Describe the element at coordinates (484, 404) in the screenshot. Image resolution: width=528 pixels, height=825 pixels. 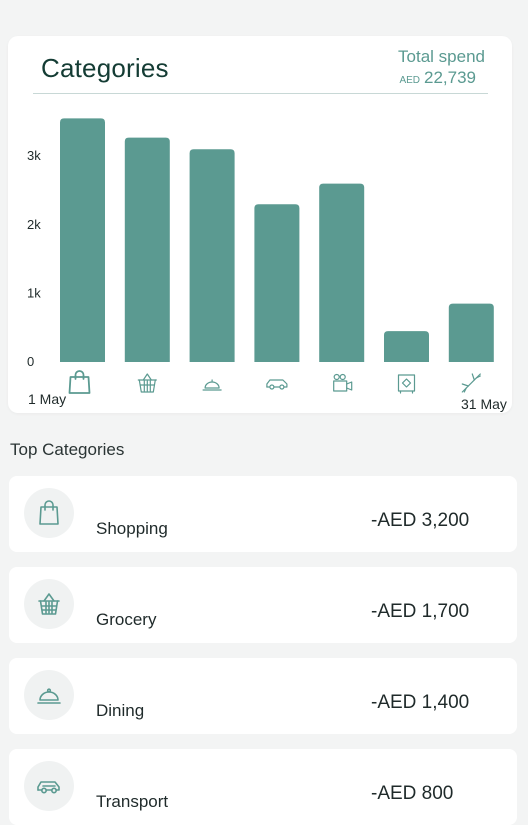
I see `date-end: 31 May` at that location.